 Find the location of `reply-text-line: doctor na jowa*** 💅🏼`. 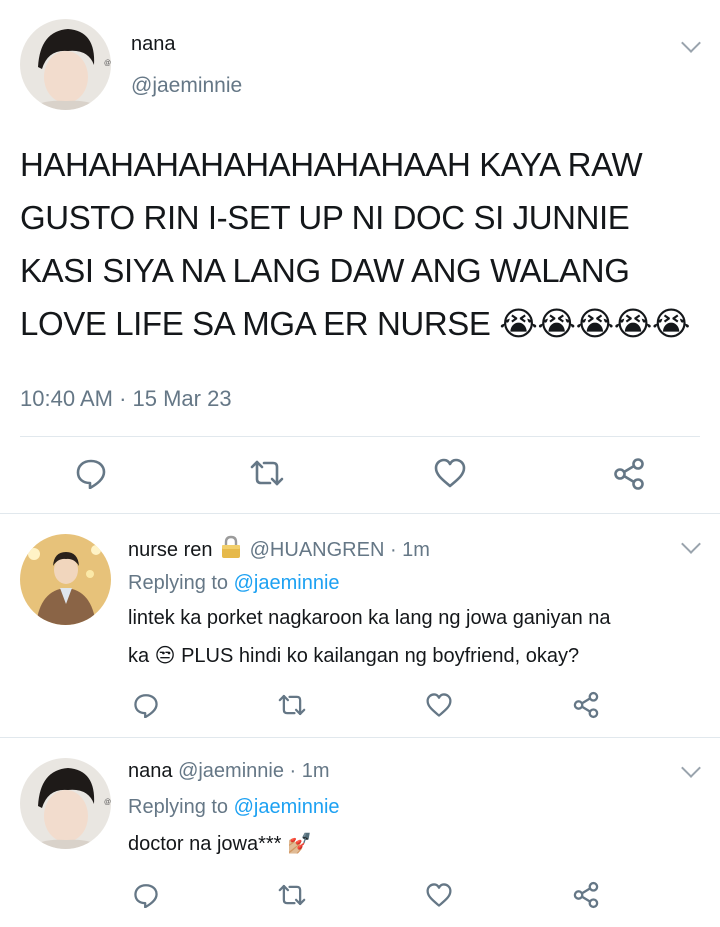

reply-text-line: doctor na jowa*** 💅🏼 is located at coordinates (220, 844).